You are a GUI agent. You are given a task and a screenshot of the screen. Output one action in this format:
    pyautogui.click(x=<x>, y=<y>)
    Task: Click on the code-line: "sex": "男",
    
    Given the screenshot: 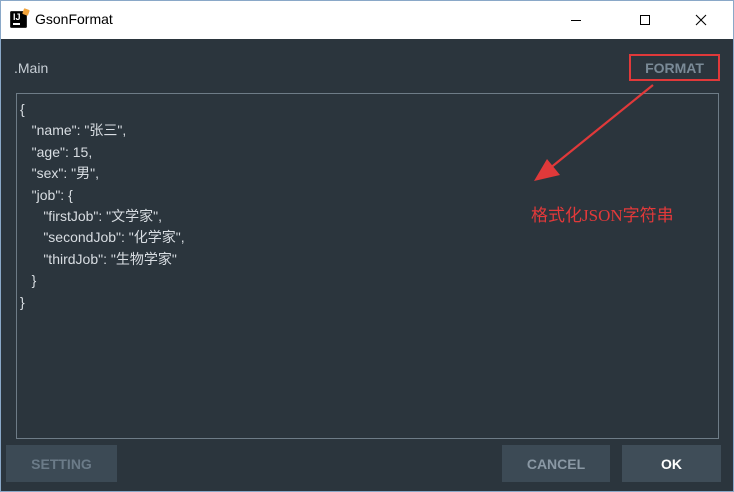 What is the action you would take?
    pyautogui.click(x=60, y=173)
    